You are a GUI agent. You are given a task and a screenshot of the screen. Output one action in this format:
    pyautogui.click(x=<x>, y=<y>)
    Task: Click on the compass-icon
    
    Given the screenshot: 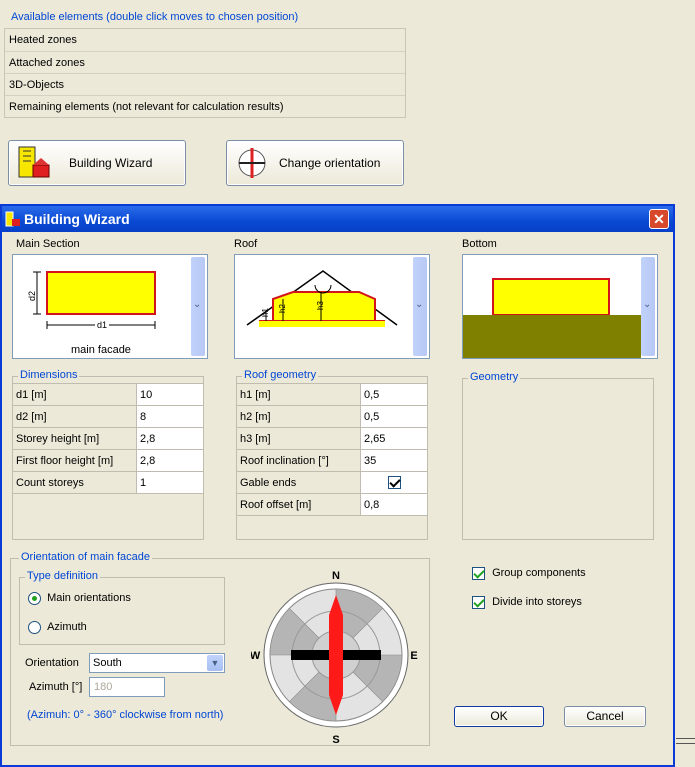 What is the action you would take?
    pyautogui.click(x=252, y=163)
    